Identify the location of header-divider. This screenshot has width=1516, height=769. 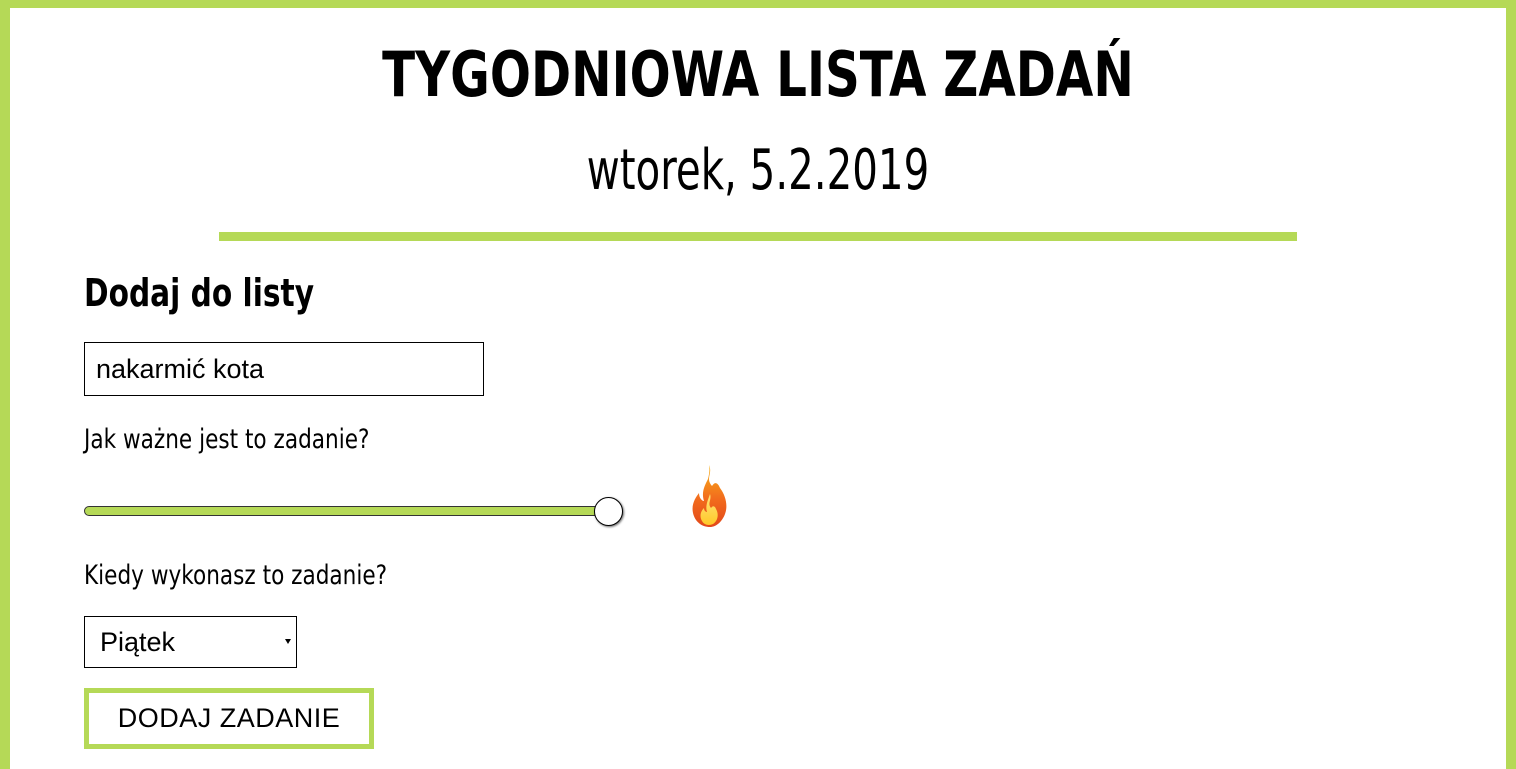
(758, 236).